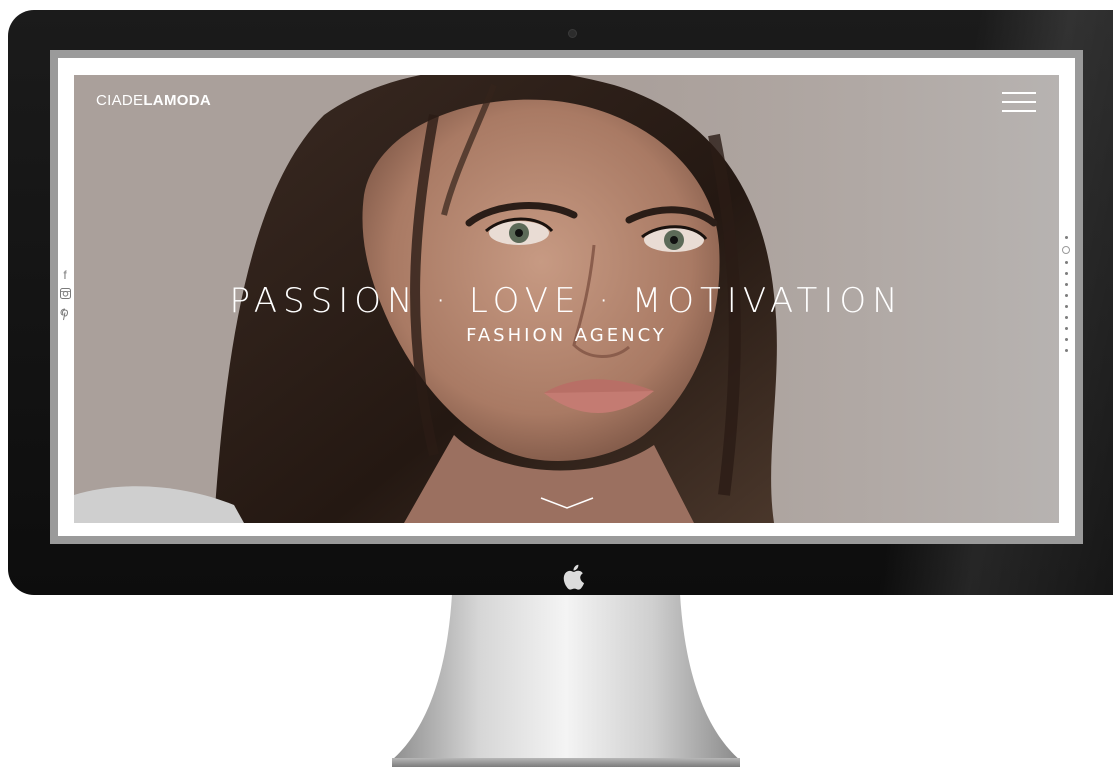 This screenshot has width=1113, height=767. I want to click on apple-logo-icon, so click(573, 577).